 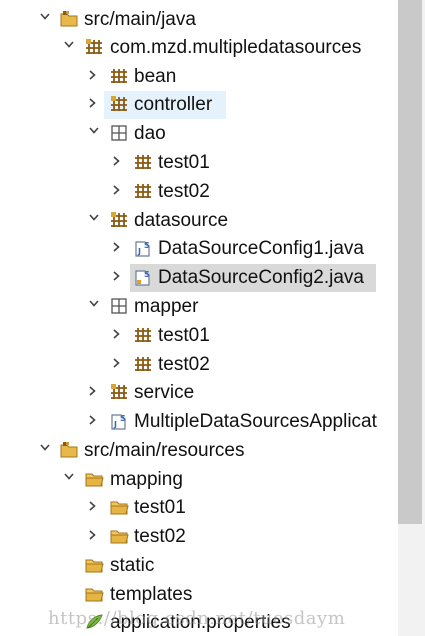 I want to click on tree-item-dao-test01: test01, so click(x=198, y=163).